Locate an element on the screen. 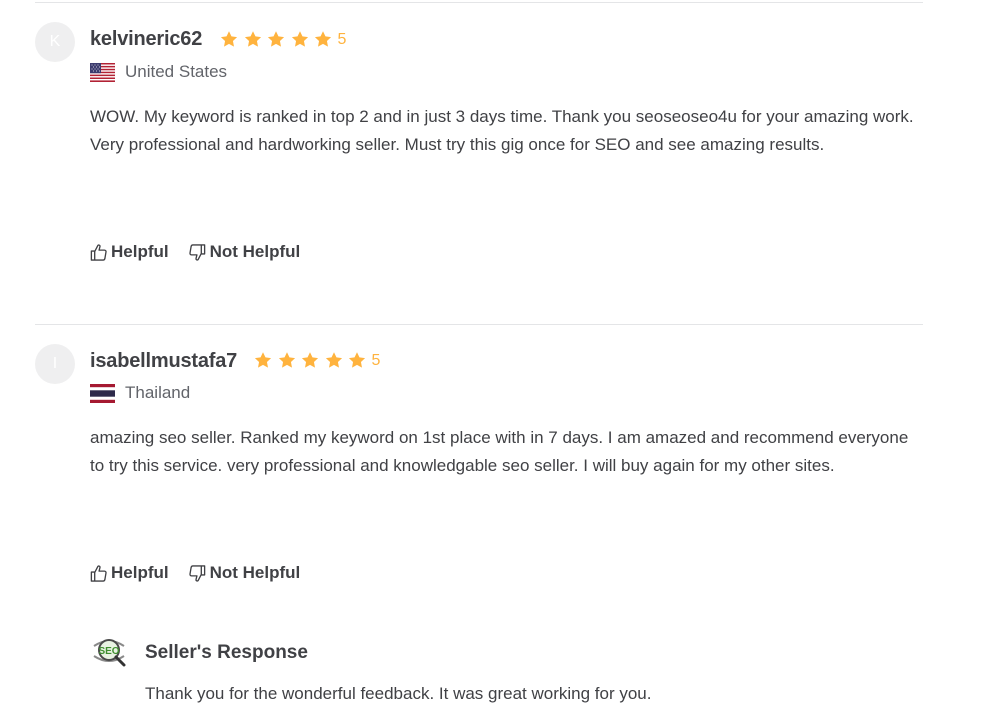  avatar: K is located at coordinates (55, 42).